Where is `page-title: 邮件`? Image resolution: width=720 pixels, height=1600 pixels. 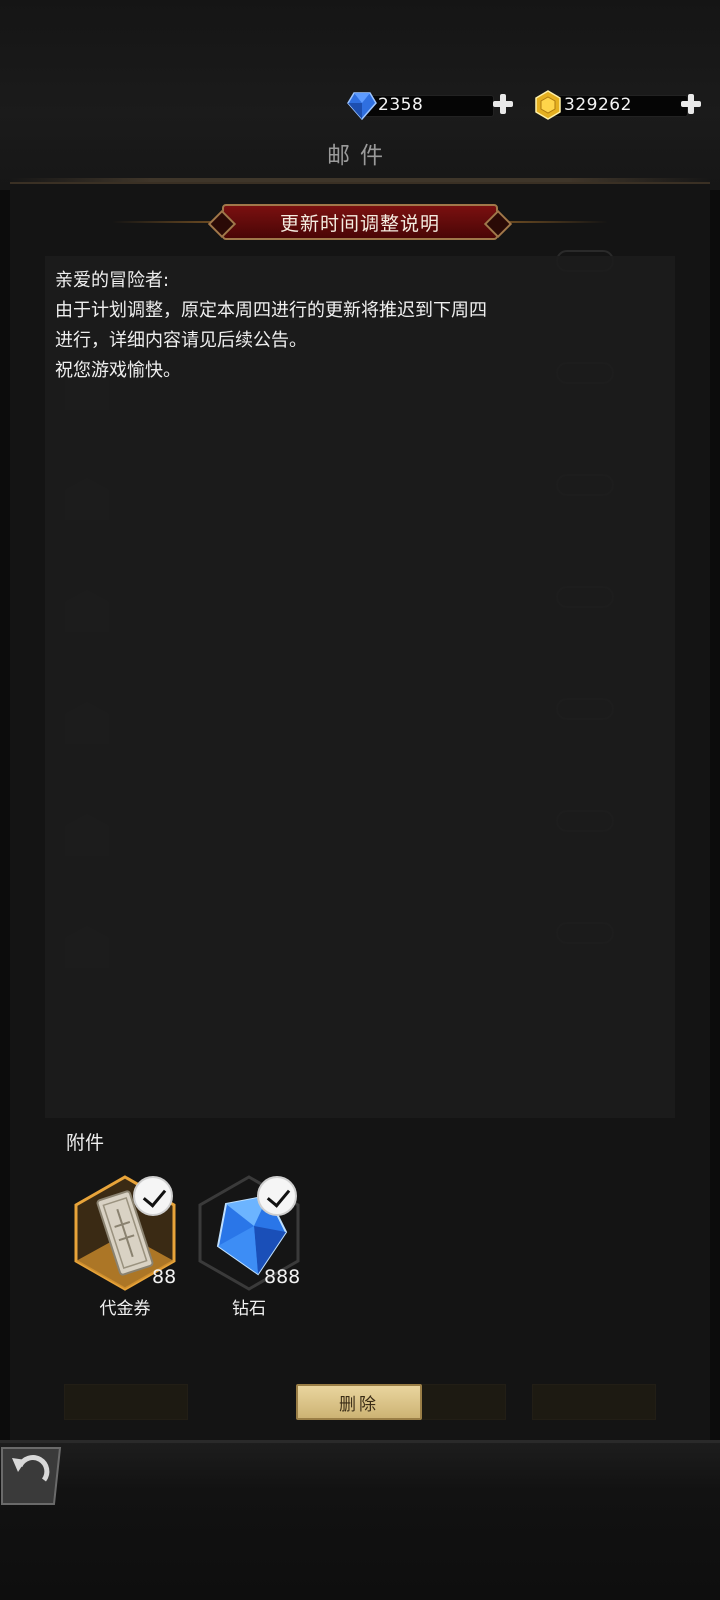 page-title: 邮件 is located at coordinates (360, 156).